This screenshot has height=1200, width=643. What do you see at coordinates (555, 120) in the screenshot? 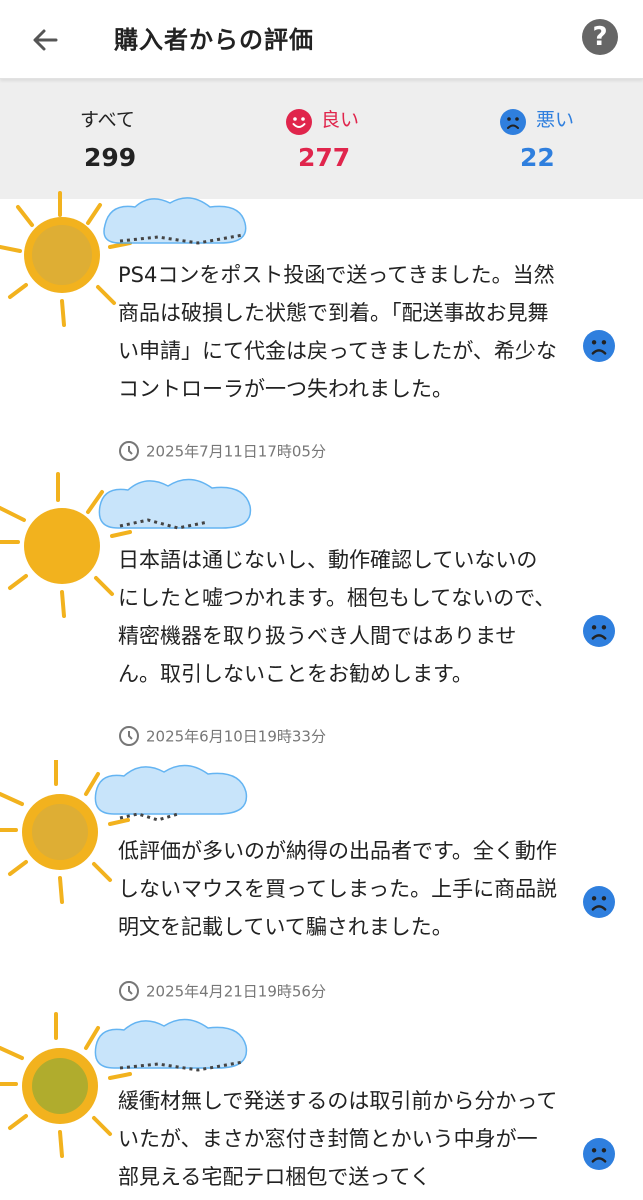
I see `bad-label: 悪い` at bounding box center [555, 120].